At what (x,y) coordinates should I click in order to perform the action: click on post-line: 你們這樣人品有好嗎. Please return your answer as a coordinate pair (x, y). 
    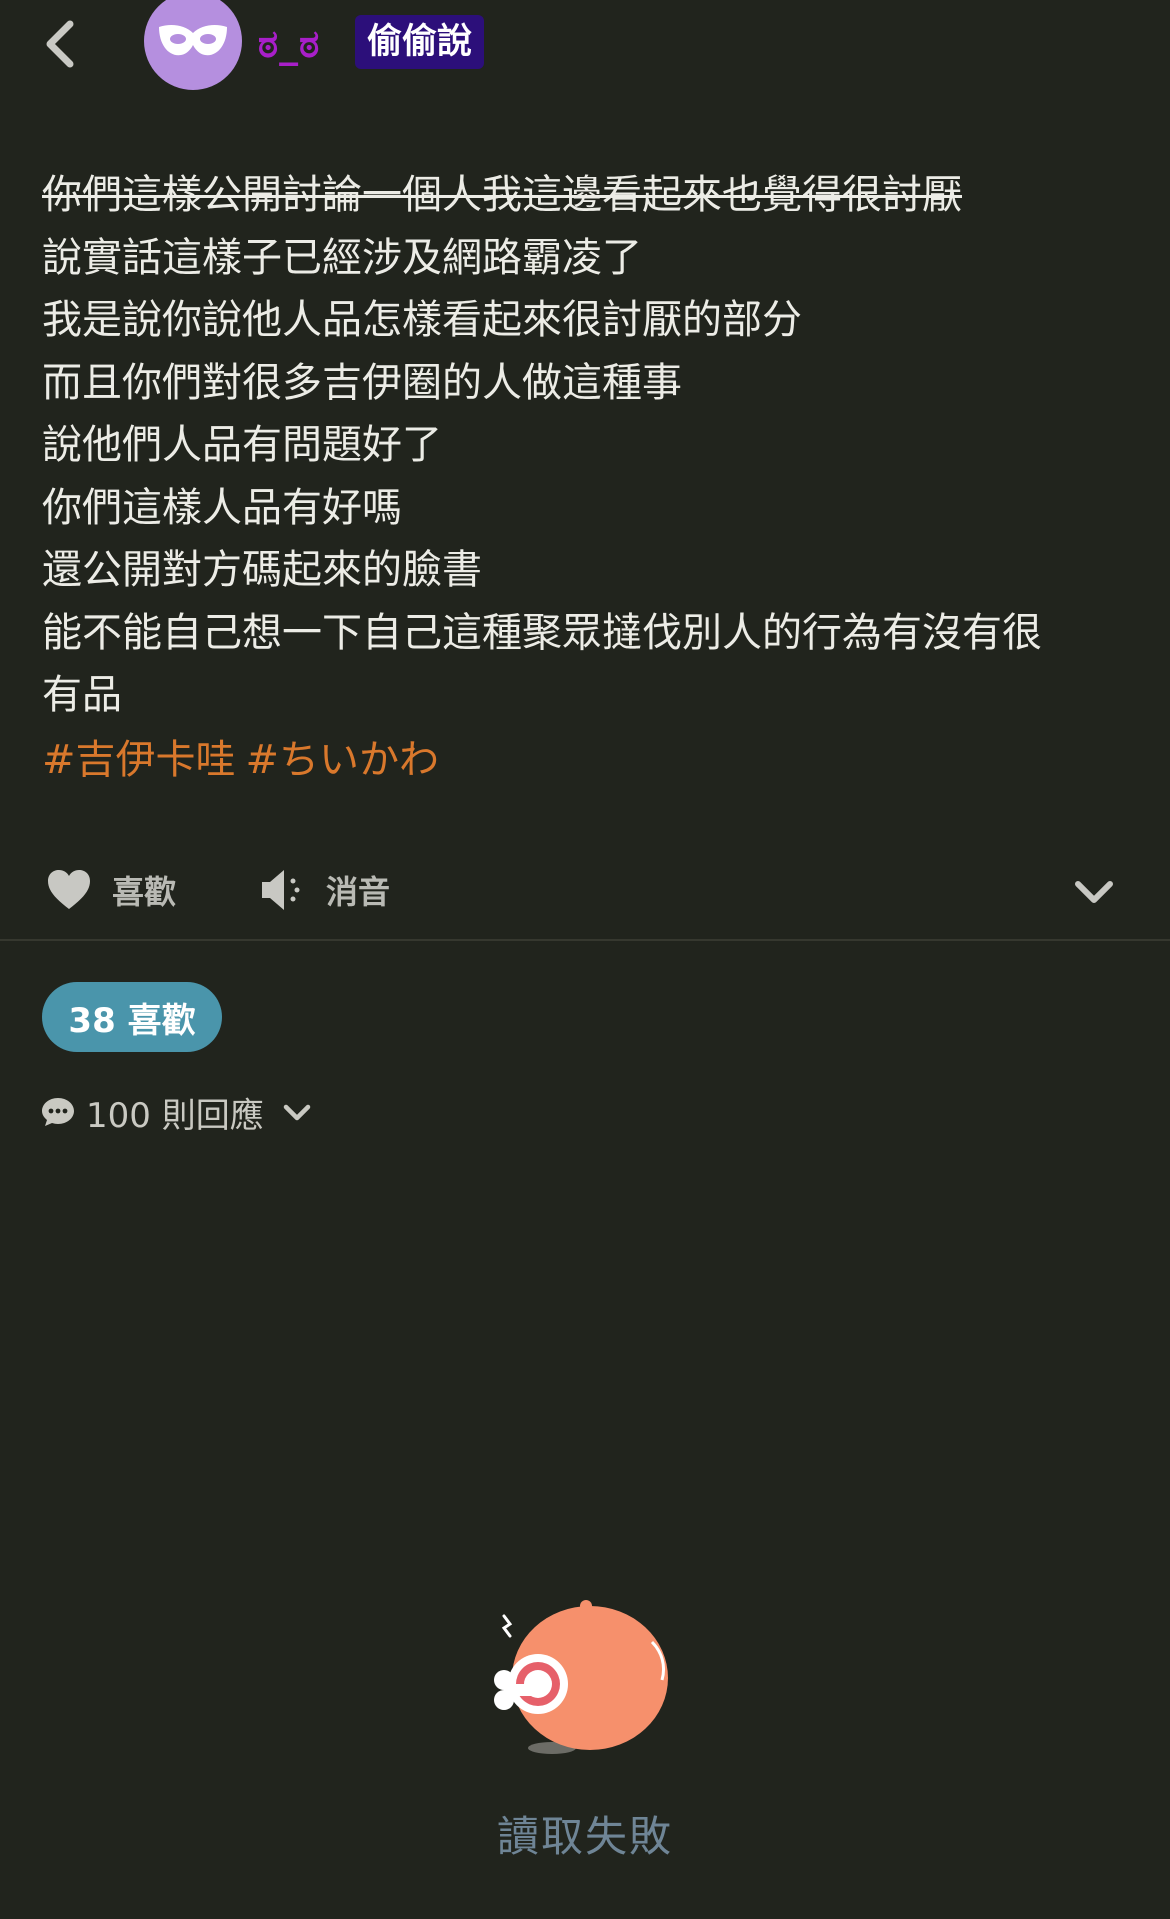
    Looking at the image, I should click on (222, 507).